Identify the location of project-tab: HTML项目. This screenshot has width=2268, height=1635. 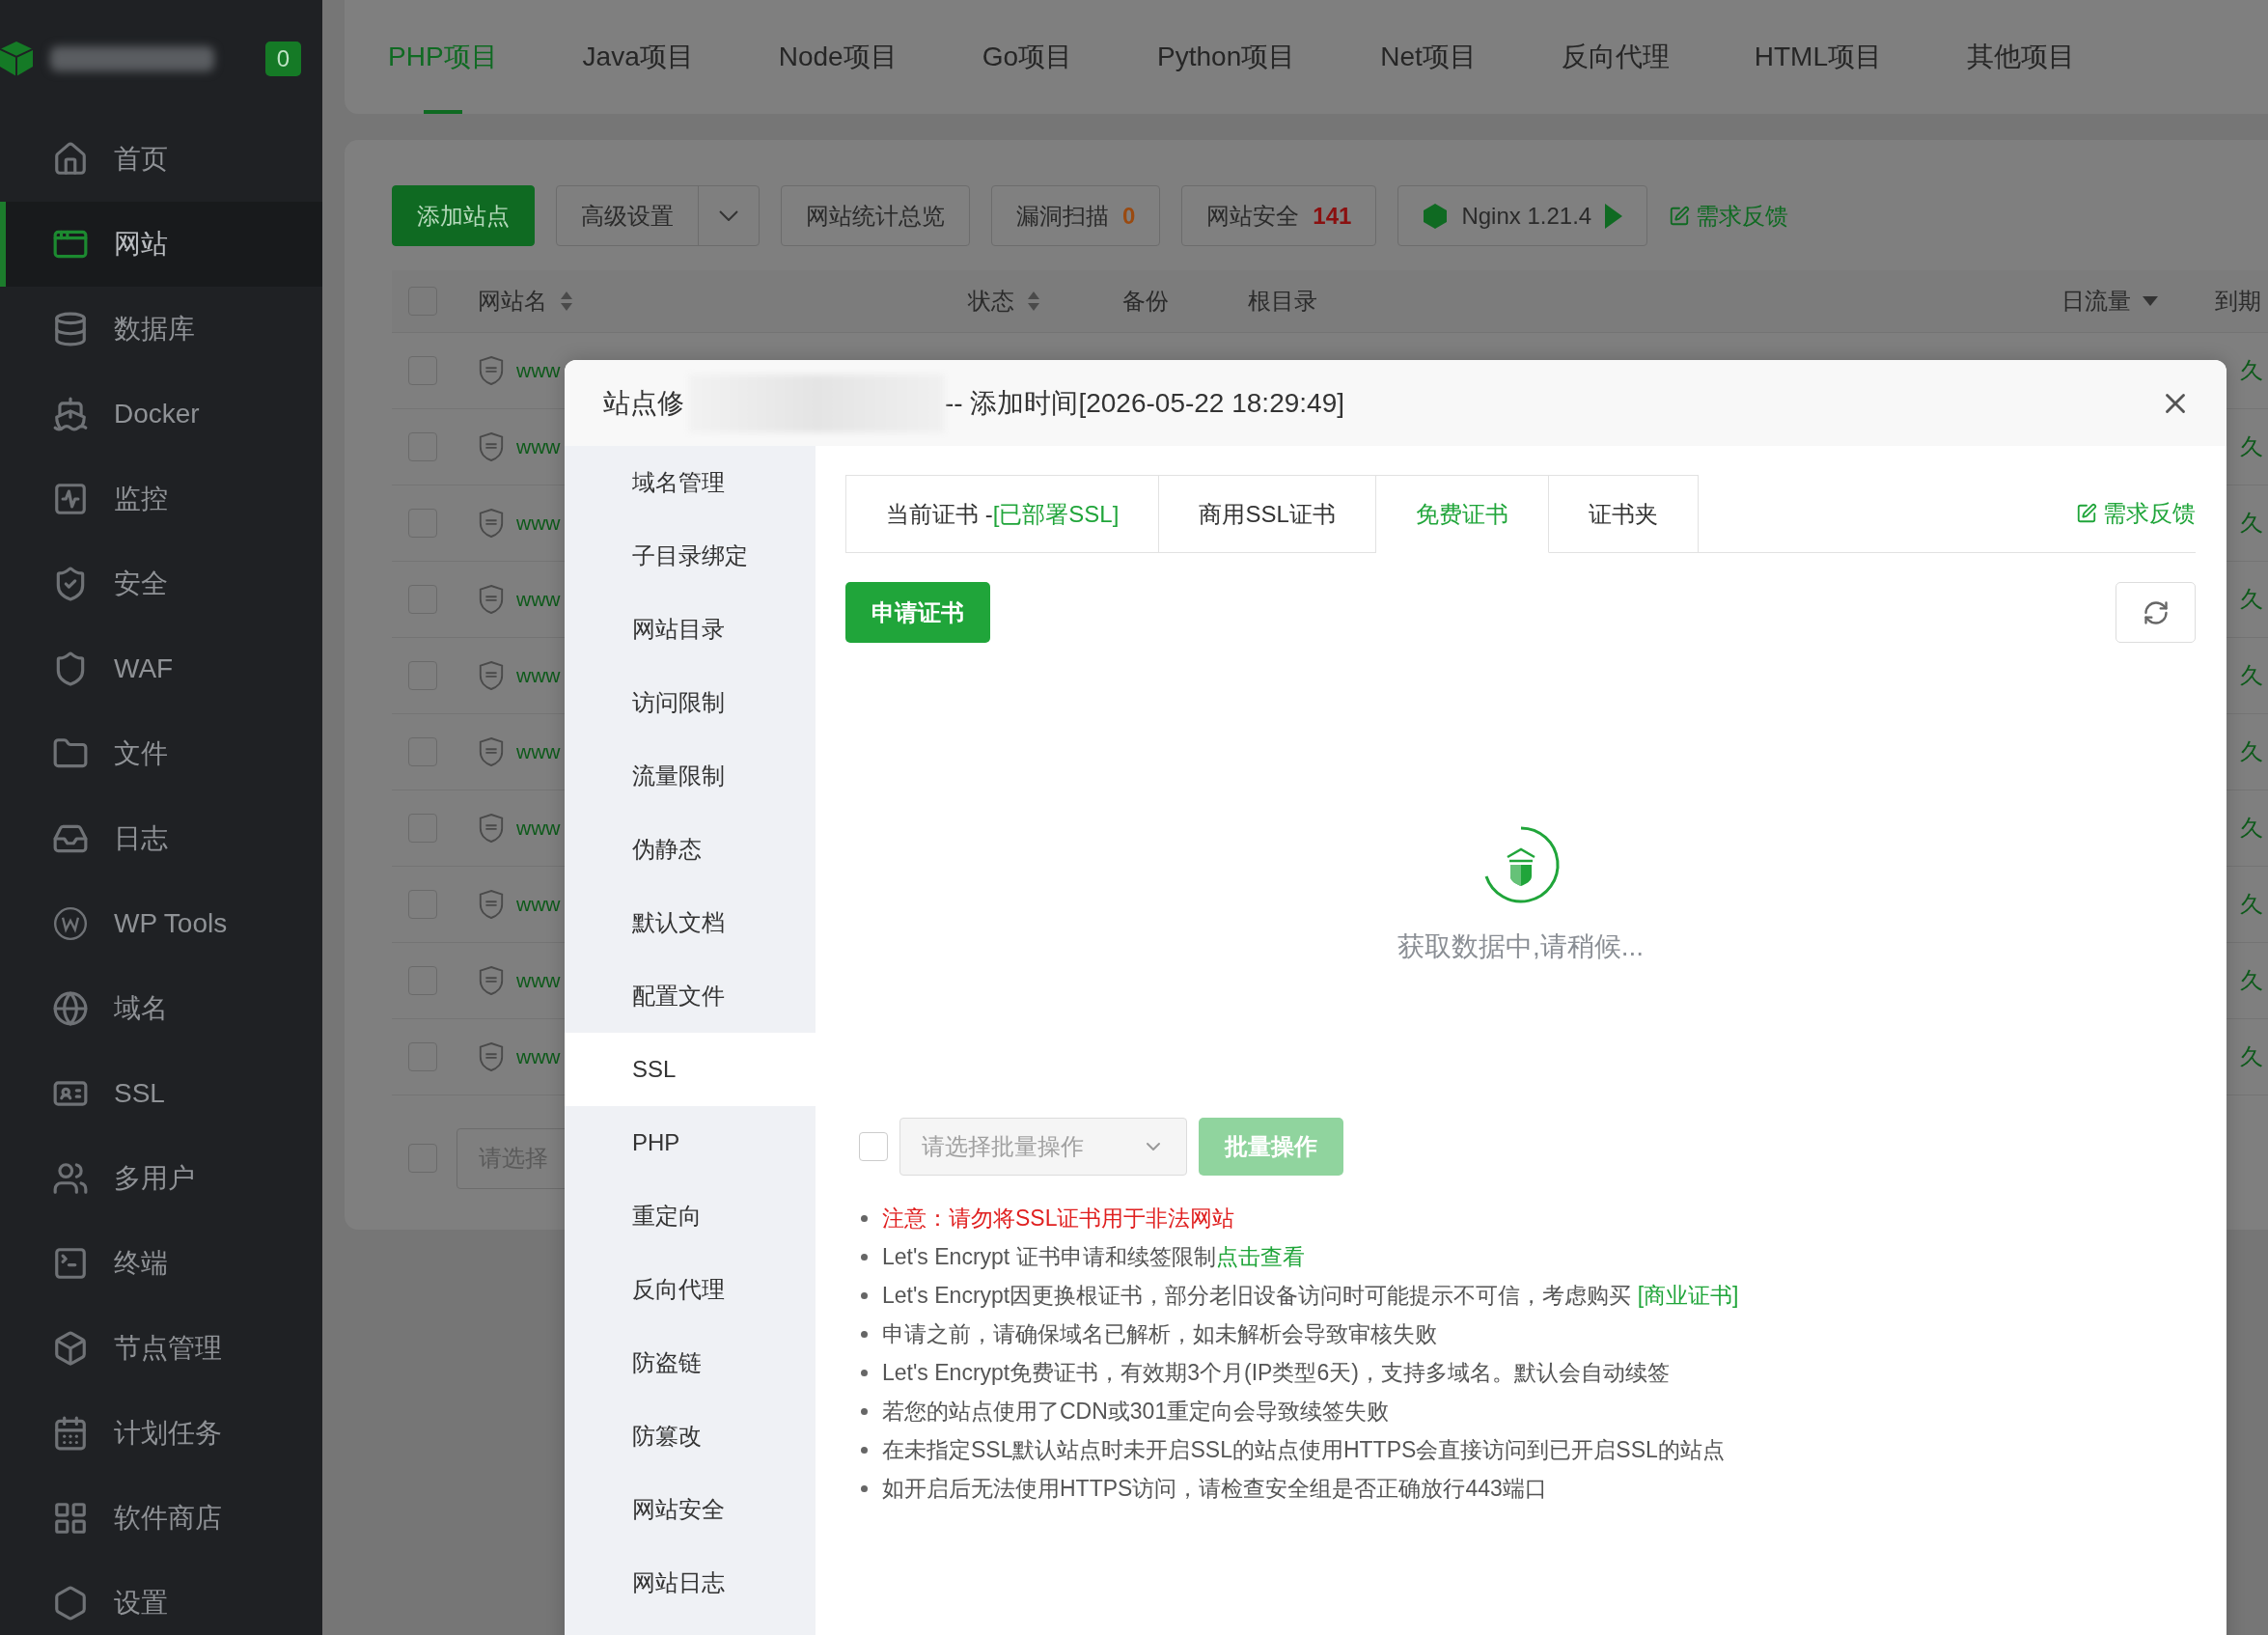
(1818, 57).